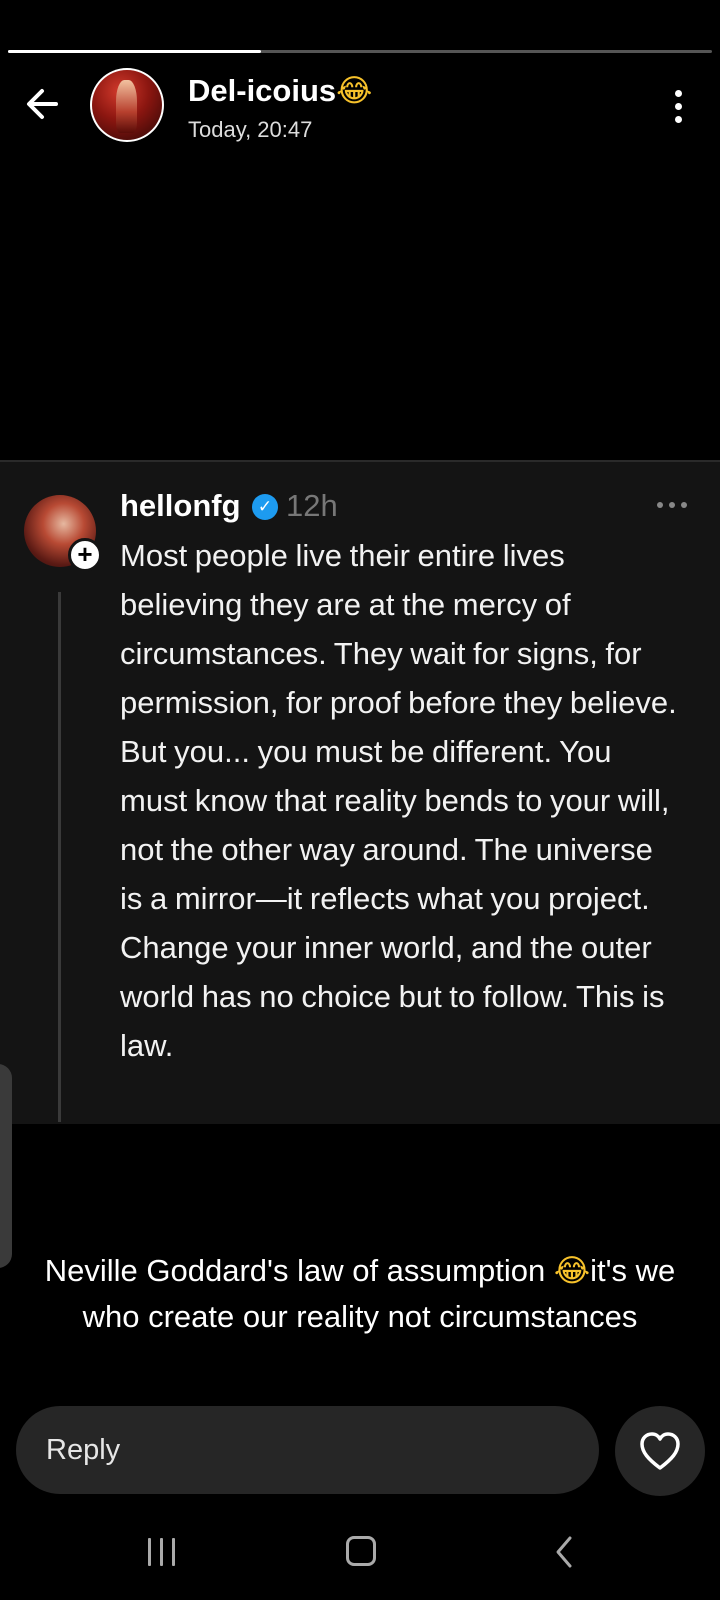 This screenshot has width=720, height=1600. I want to click on thread-line, so click(59, 857).